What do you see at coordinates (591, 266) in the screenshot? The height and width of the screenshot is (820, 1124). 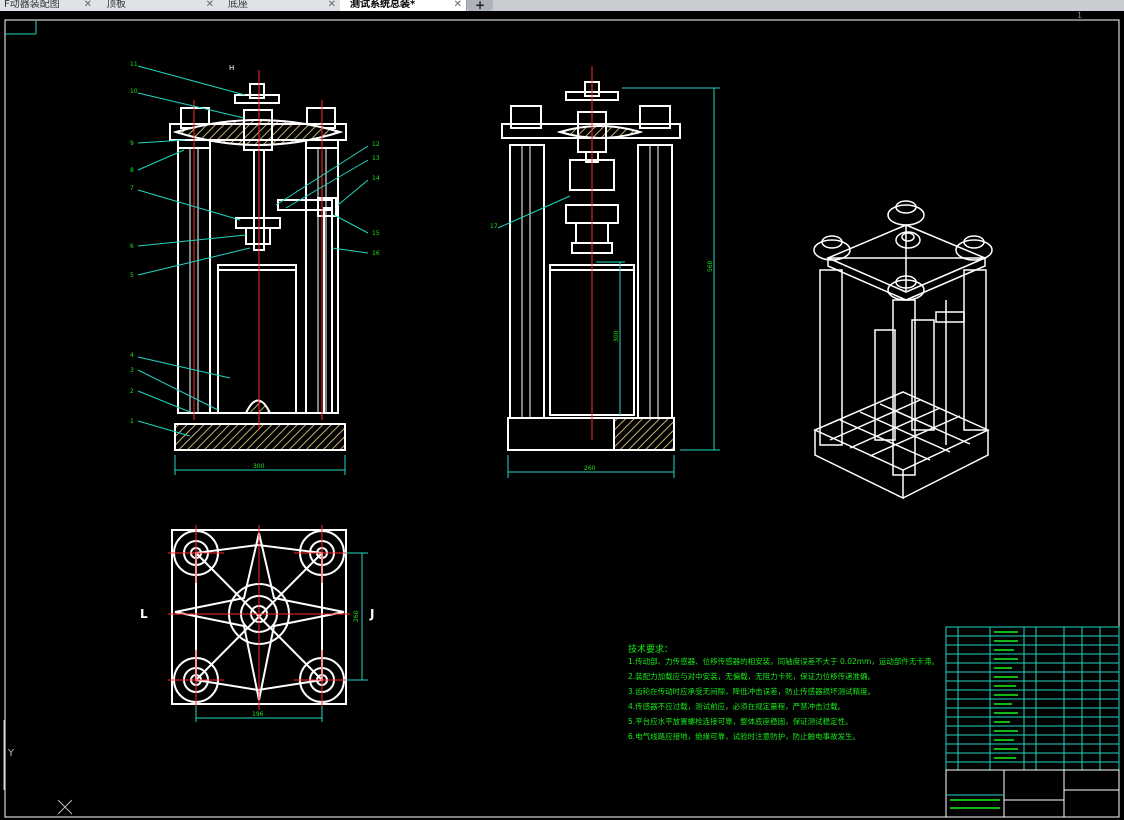 I see `side-view` at bounding box center [591, 266].